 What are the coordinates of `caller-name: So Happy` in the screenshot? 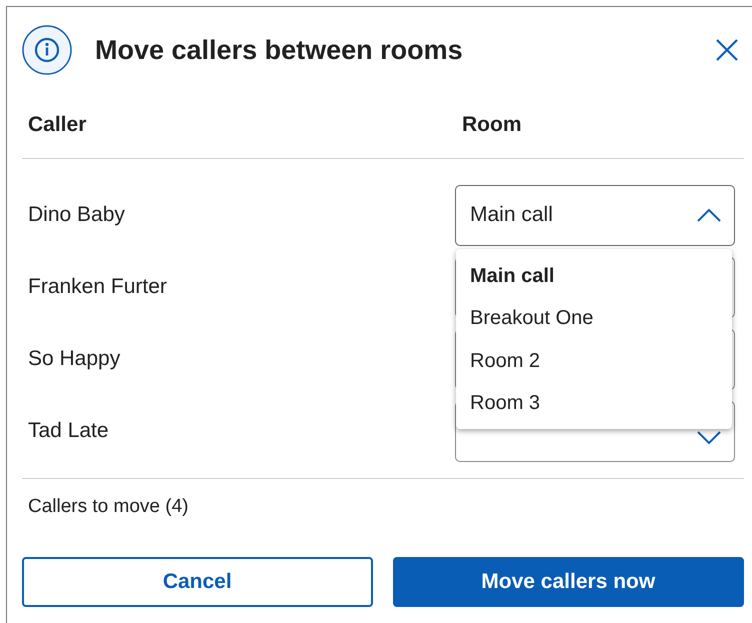 It's located at (74, 359).